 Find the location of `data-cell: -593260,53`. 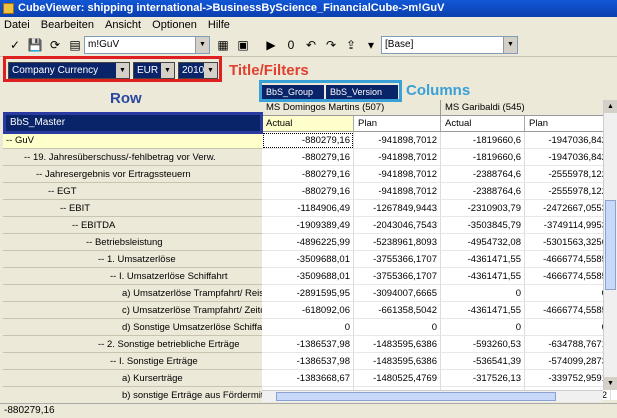

data-cell: -593260,53 is located at coordinates (483, 344).